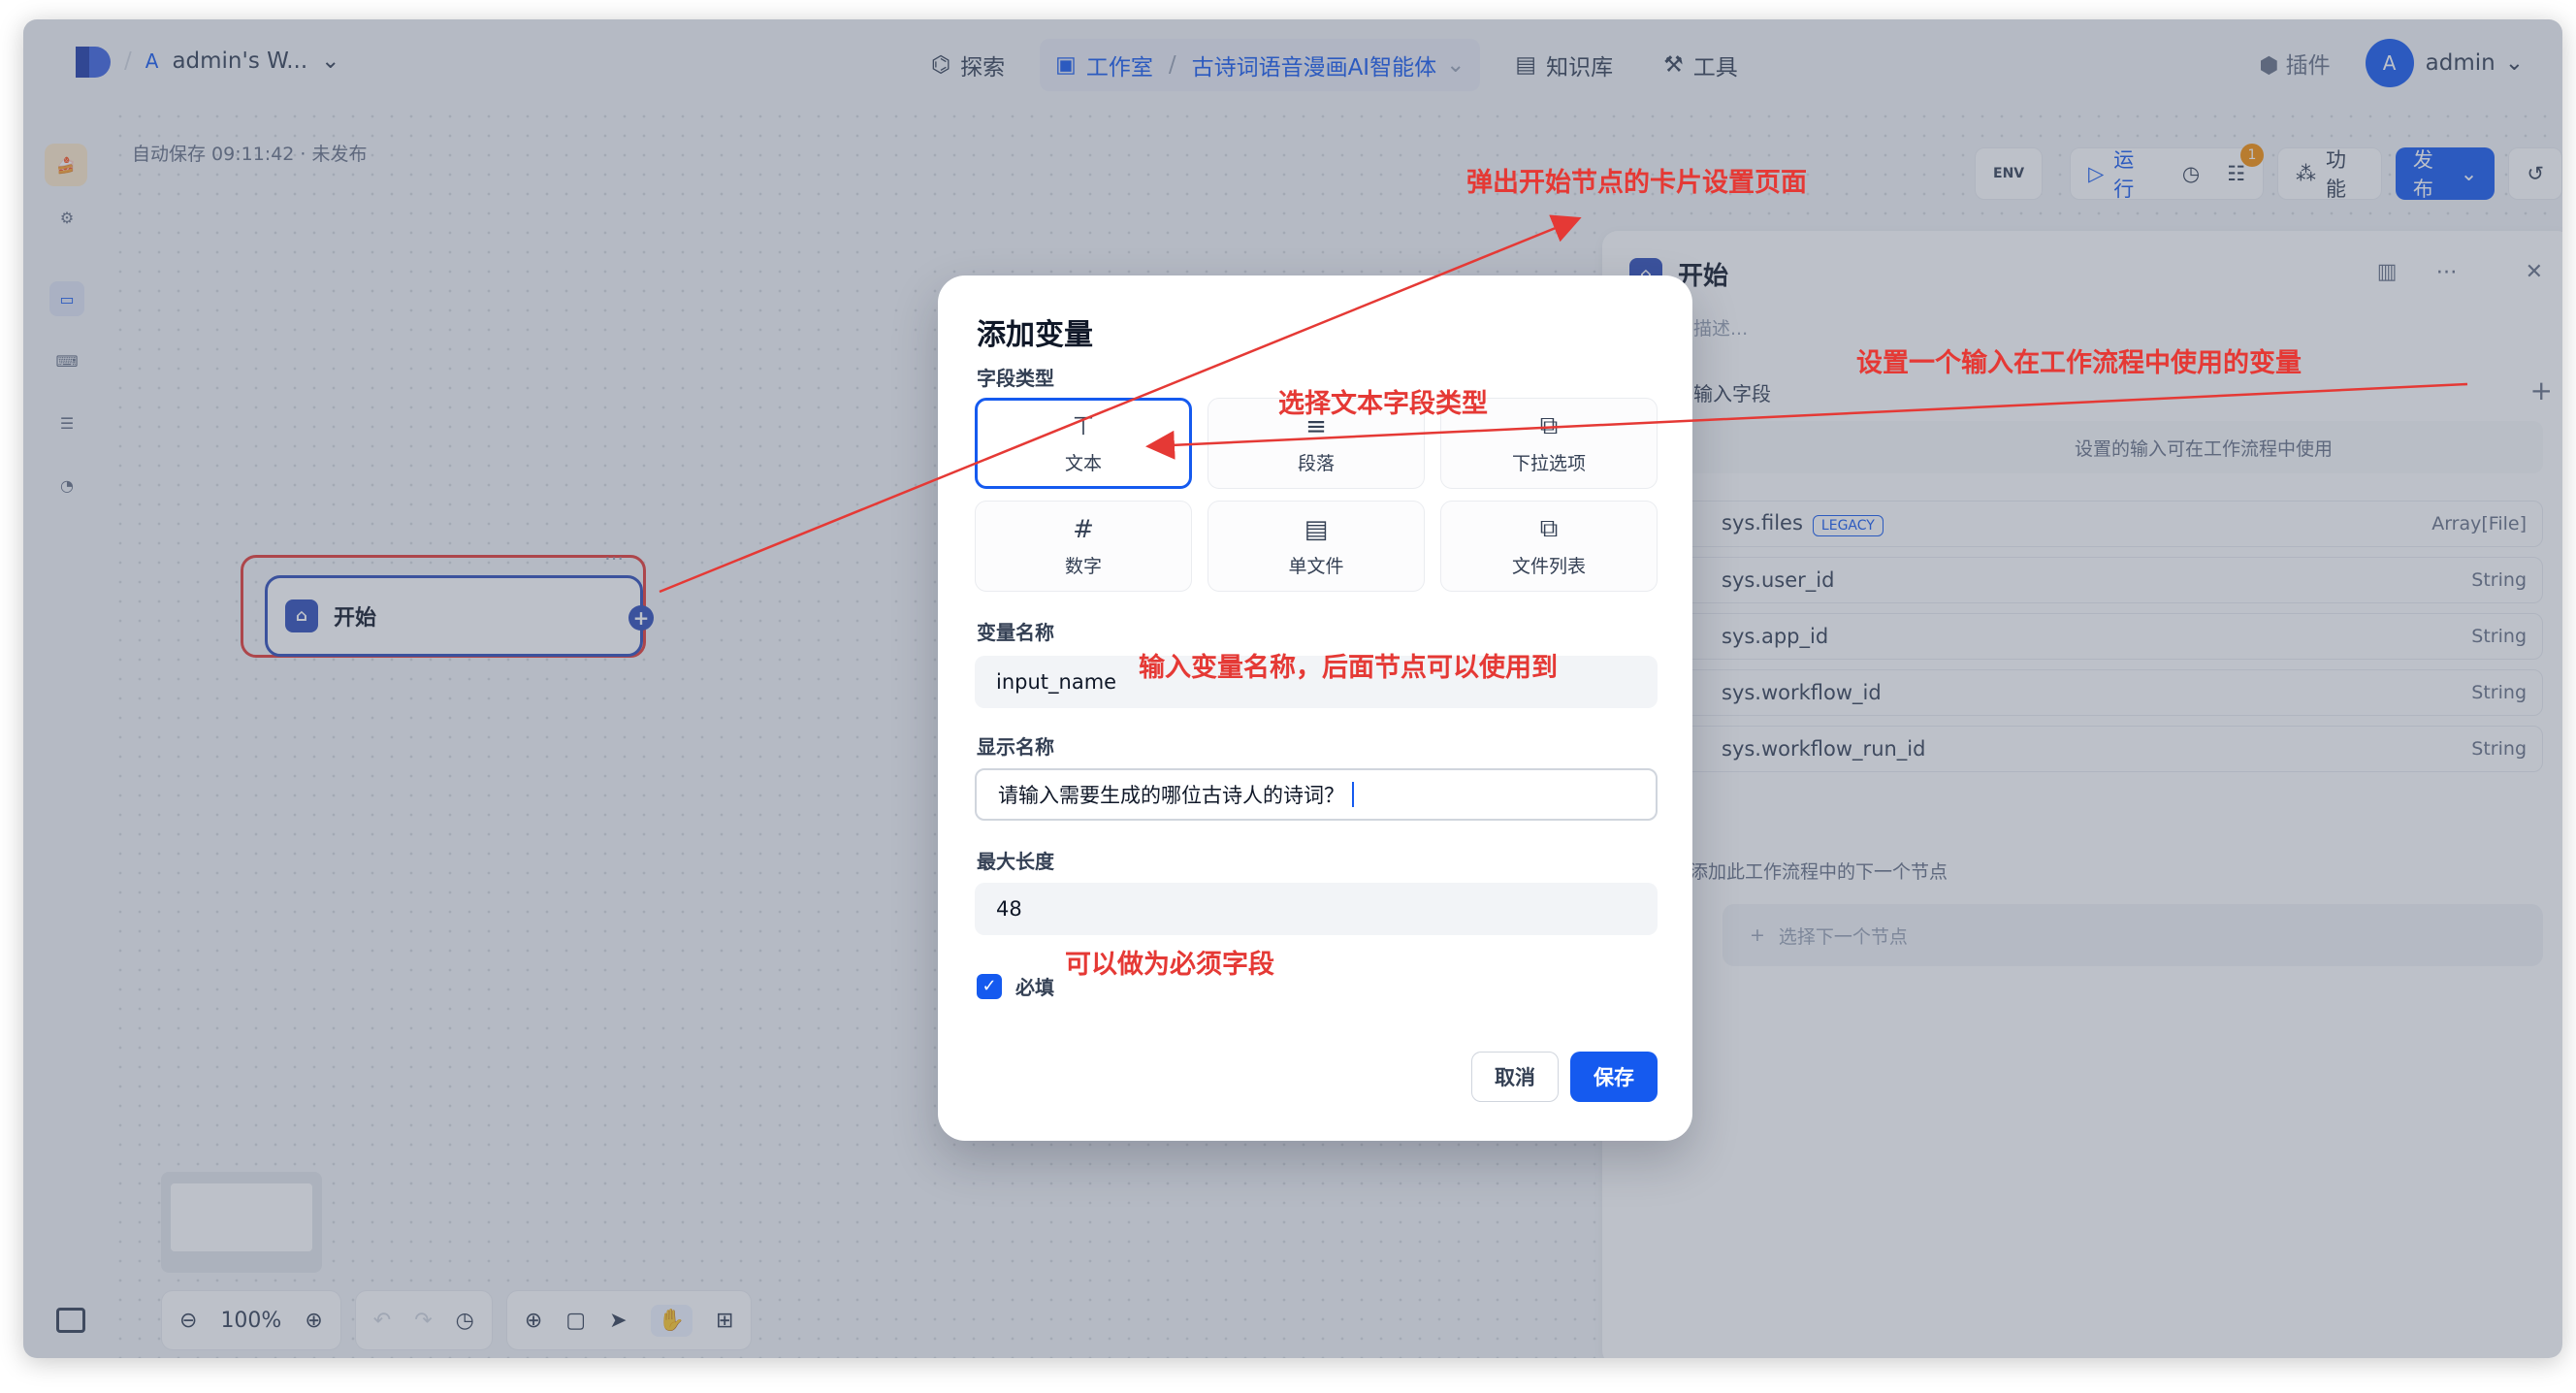  Describe the element at coordinates (1169, 965) in the screenshot. I see `annotation-required: 可以做为必须字段` at that location.